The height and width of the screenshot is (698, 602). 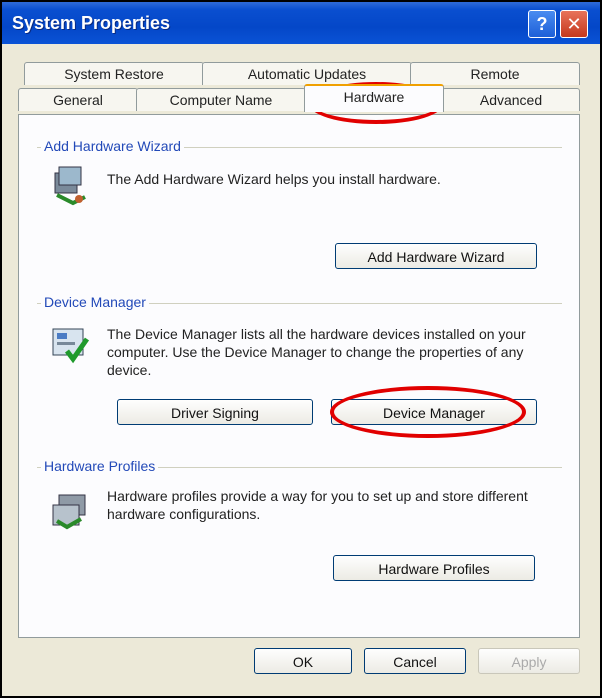 I want to click on tab-hardware: Hardware, so click(x=374, y=98).